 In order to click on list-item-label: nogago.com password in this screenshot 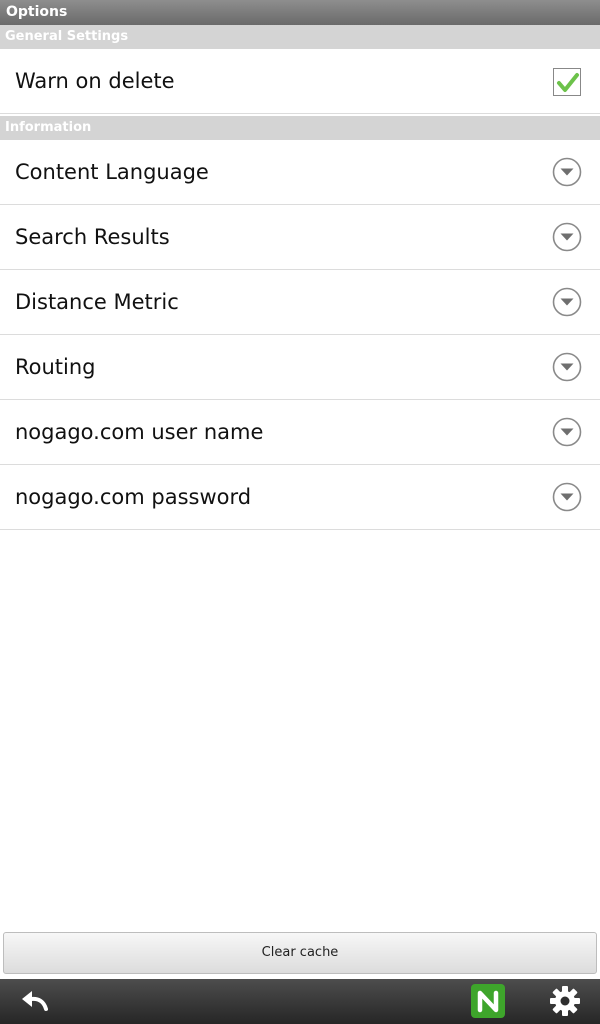, I will do `click(133, 497)`.